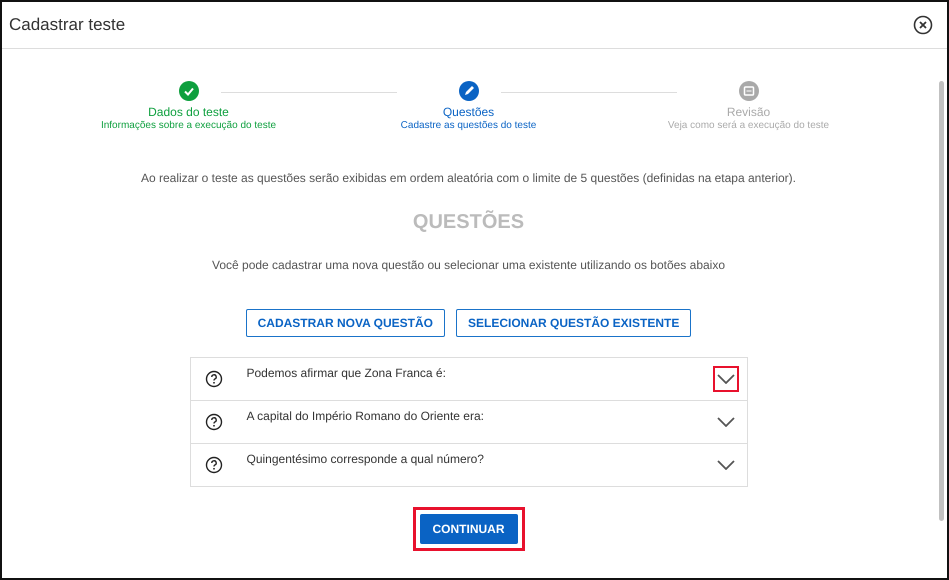 This screenshot has width=949, height=580. Describe the element at coordinates (365, 416) in the screenshot. I see `question-text: A capital do Império Romano do Oriente era:` at that location.